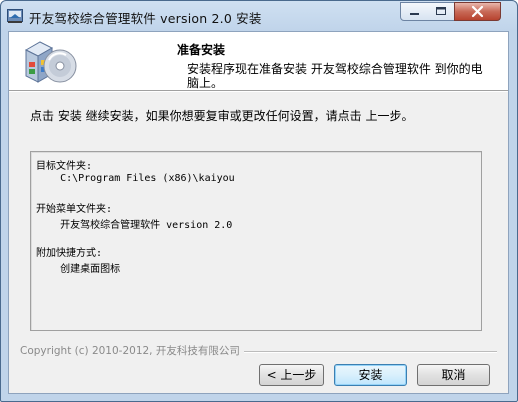 The width and height of the screenshot is (518, 402). Describe the element at coordinates (145, 18) in the screenshot. I see `window-title: 开友驾校综合管理软件 version 2.0 安装` at that location.